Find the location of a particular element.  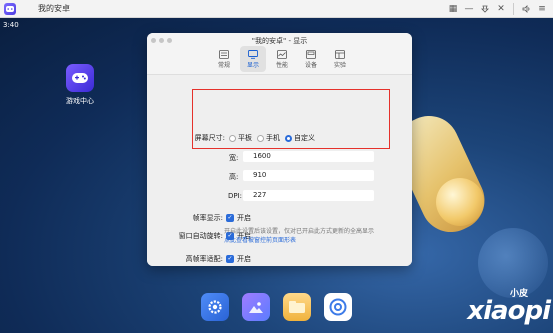

browser-icon is located at coordinates (338, 307).